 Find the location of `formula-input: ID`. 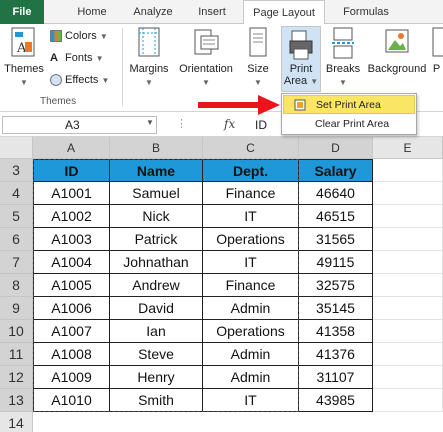

formula-input: ID is located at coordinates (267, 125).